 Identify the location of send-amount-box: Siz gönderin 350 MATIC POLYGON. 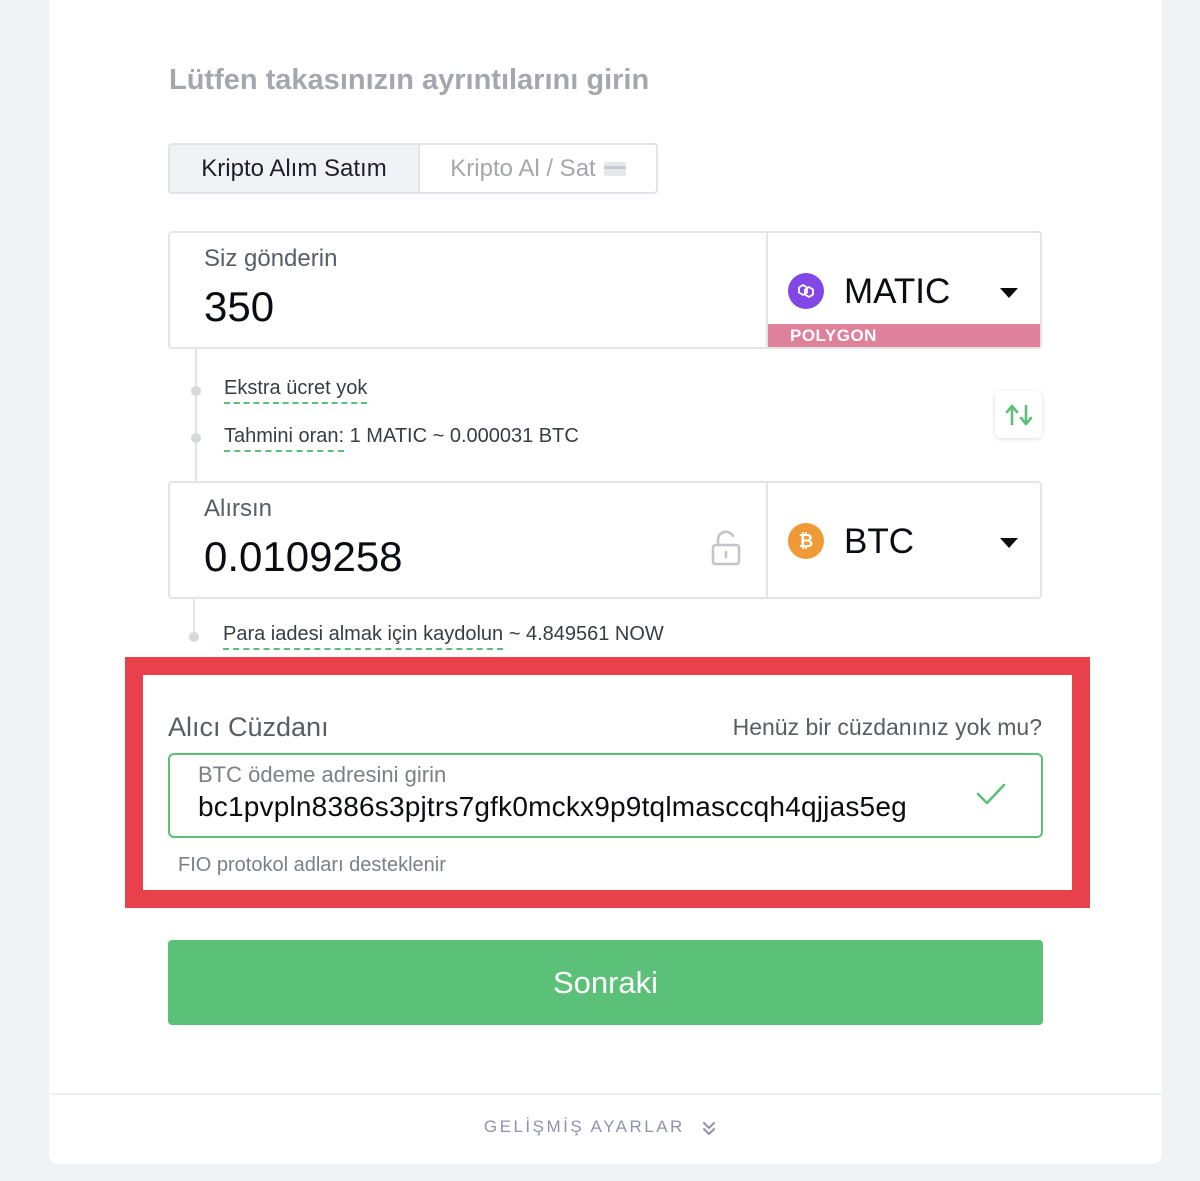
(605, 290).